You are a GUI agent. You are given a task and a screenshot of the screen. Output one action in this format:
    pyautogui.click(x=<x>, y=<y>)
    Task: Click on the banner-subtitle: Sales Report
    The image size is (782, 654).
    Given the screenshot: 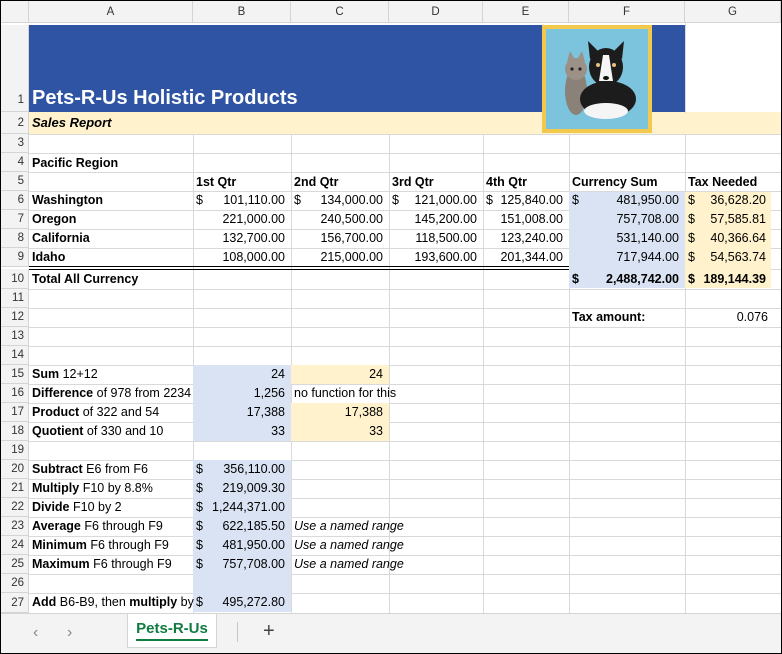 What is the action you would take?
    pyautogui.click(x=71, y=123)
    